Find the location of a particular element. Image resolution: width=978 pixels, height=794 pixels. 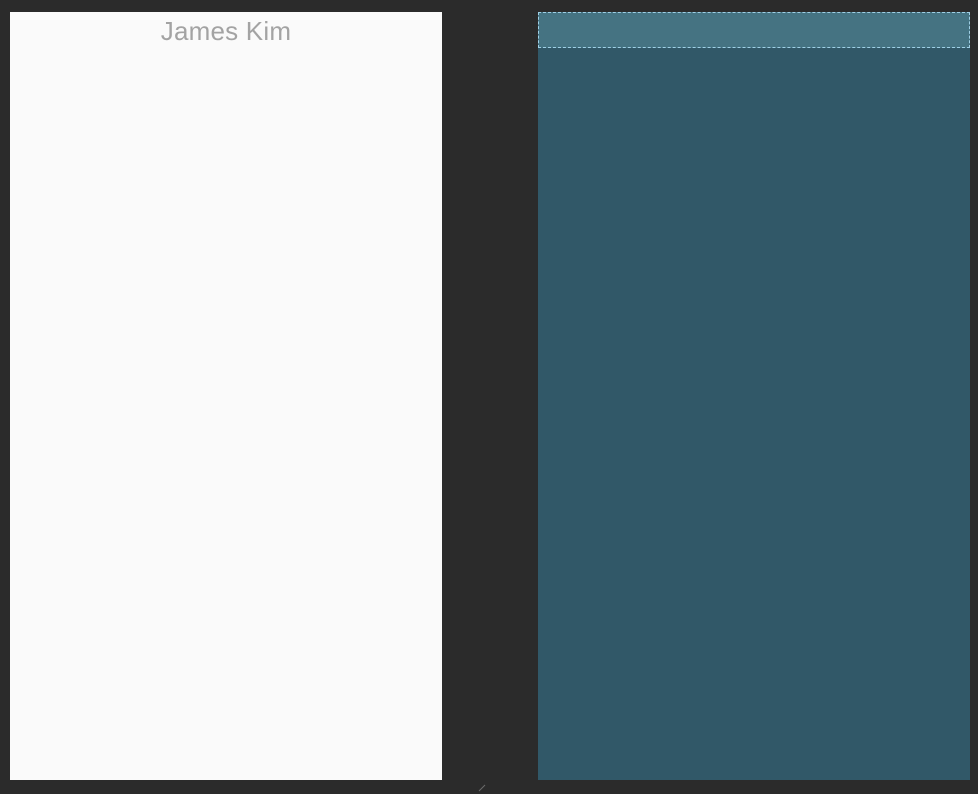

diagonal-line-icon is located at coordinates (482, 788).